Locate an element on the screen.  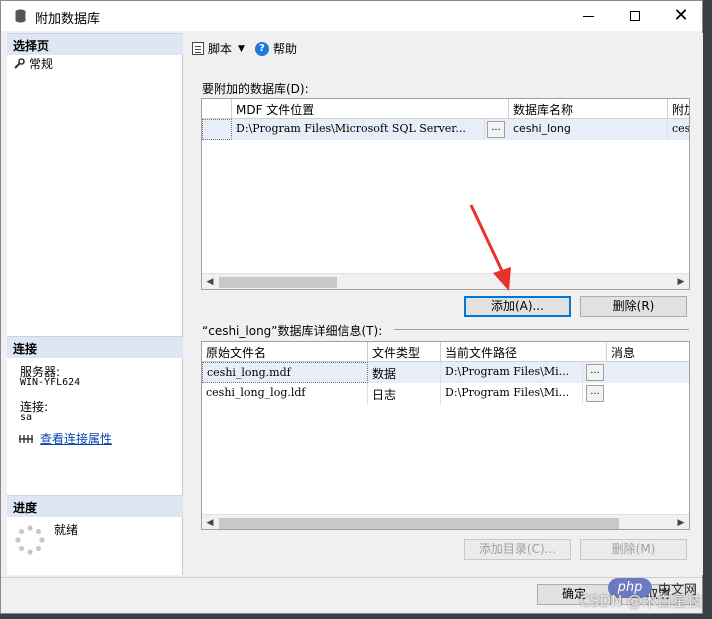
wrench-icon is located at coordinates (19, 63).